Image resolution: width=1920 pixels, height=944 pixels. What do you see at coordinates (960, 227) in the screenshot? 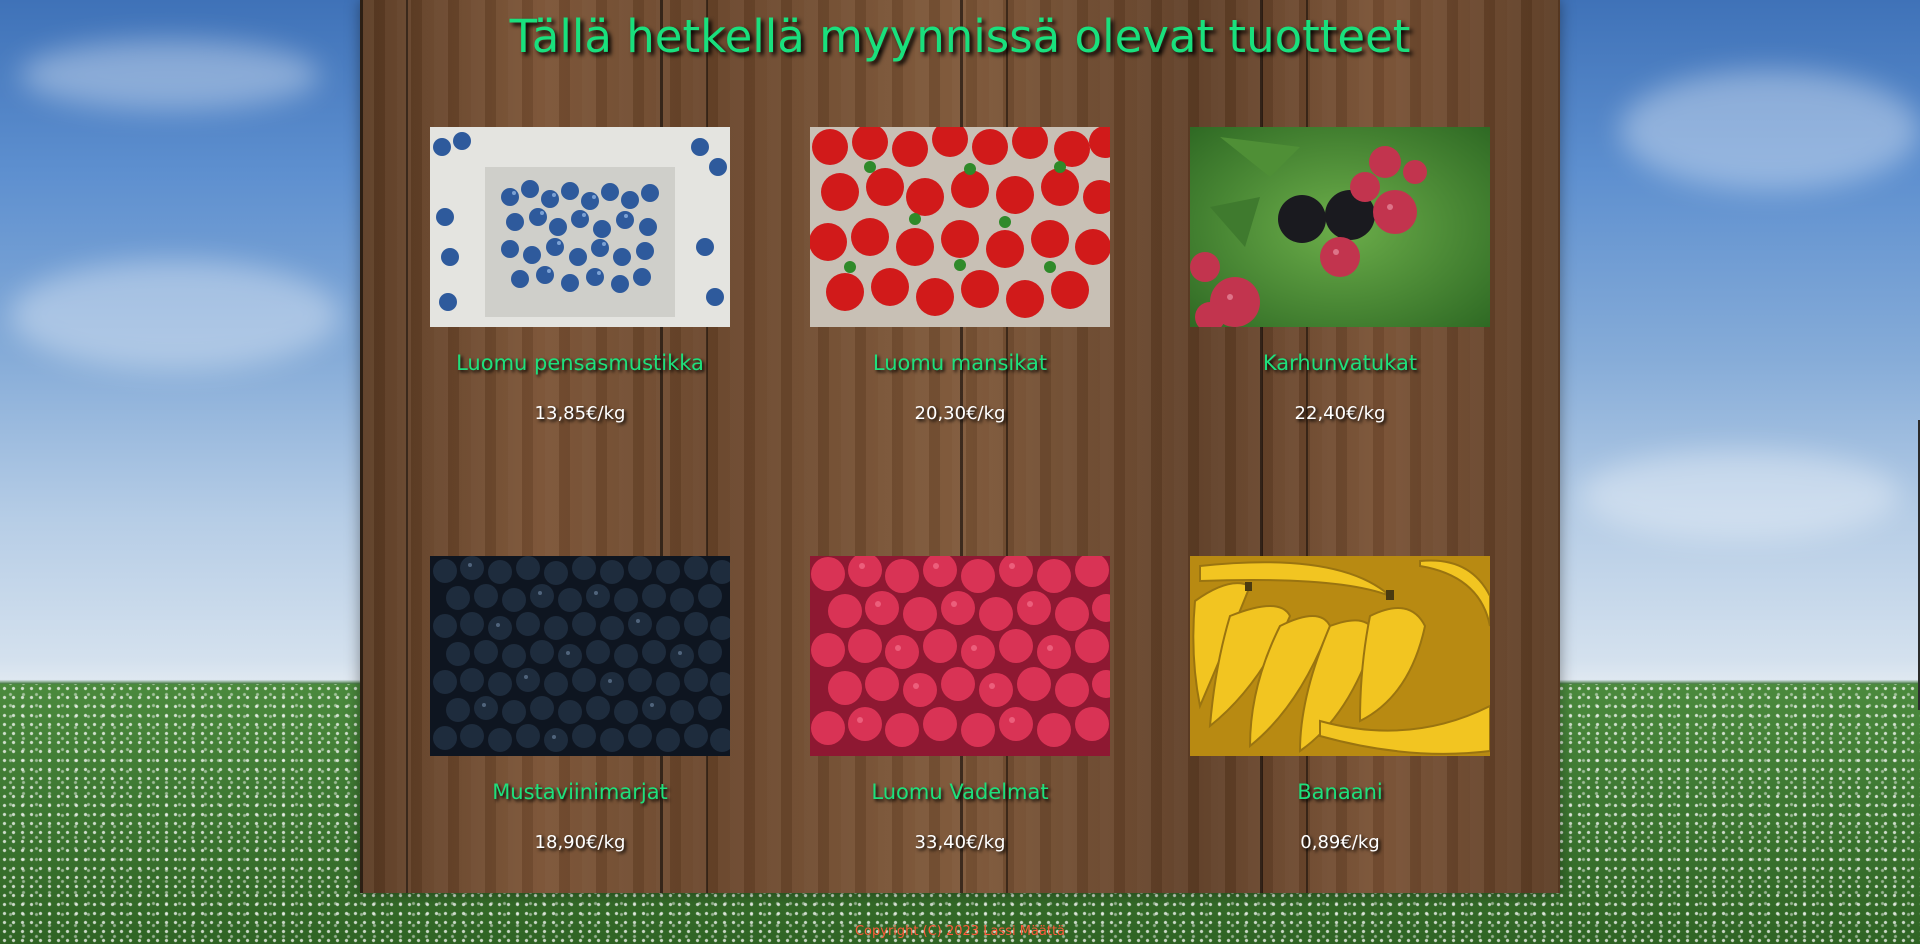
I see `strawberries-photo` at bounding box center [960, 227].